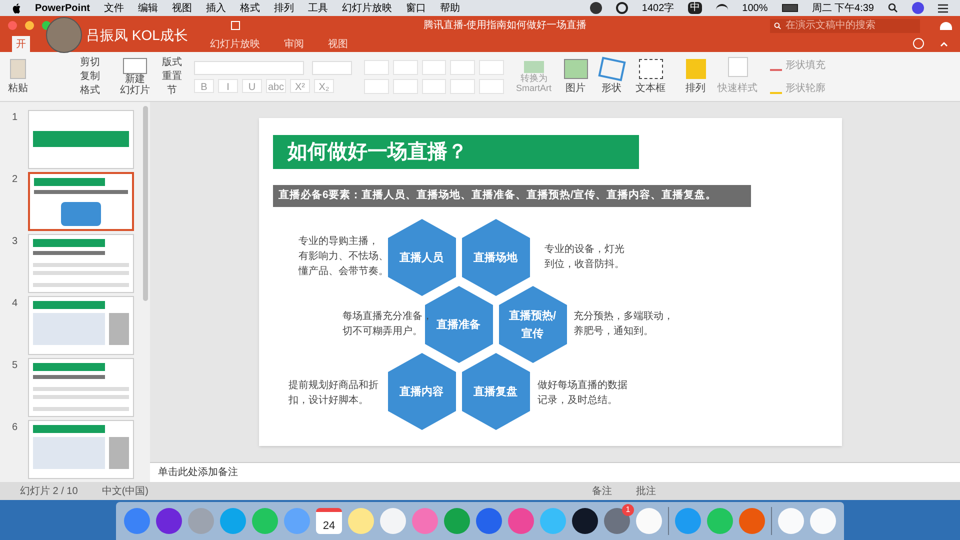 The image size is (960, 540). Describe the element at coordinates (622, 8) in the screenshot. I see `status-icon` at that location.